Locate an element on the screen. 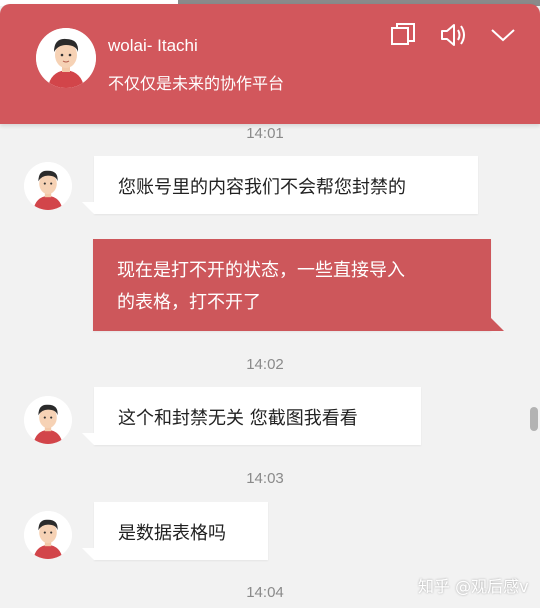 The image size is (540, 608). message-timestamp: 14:01 is located at coordinates (265, 133).